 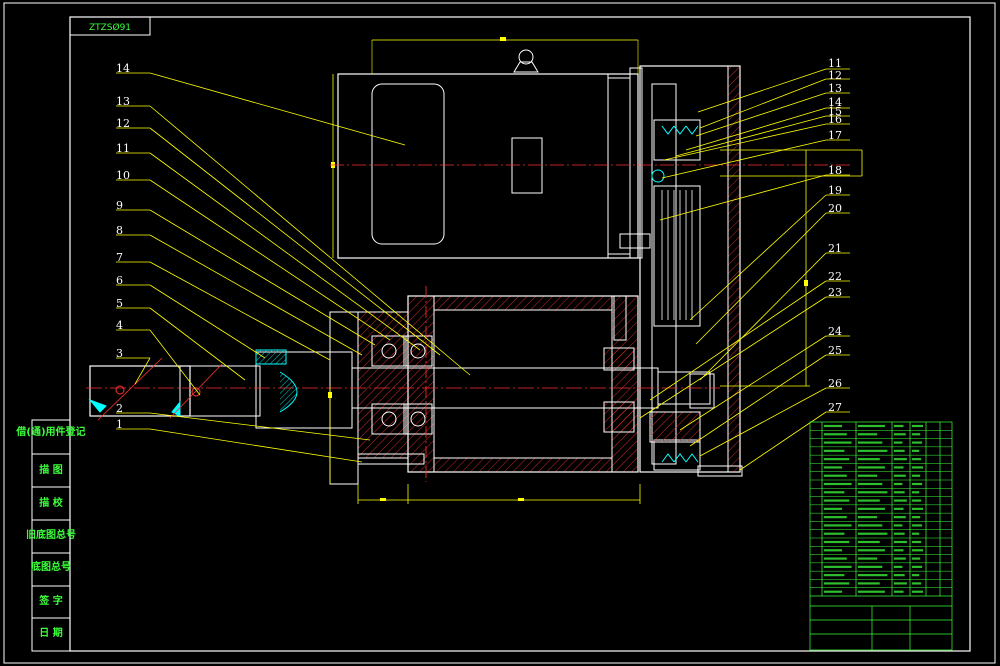 What do you see at coordinates (119, 325) in the screenshot?
I see `callout-left-4: 4` at bounding box center [119, 325].